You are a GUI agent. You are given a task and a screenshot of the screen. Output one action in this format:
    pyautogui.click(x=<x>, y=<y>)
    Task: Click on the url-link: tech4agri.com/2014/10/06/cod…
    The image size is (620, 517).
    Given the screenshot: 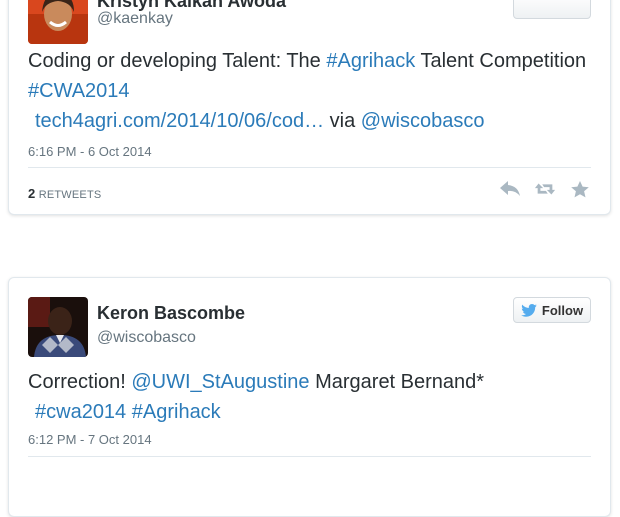 What is the action you would take?
    pyautogui.click(x=179, y=121)
    